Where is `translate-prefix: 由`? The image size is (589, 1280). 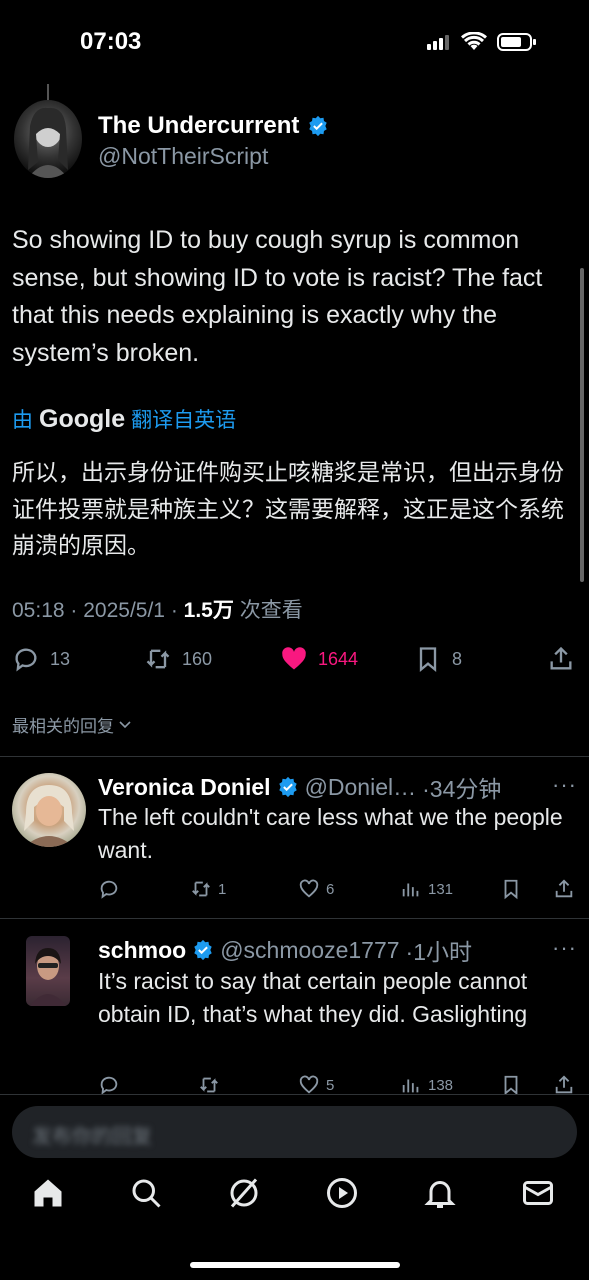 translate-prefix: 由 is located at coordinates (22, 420).